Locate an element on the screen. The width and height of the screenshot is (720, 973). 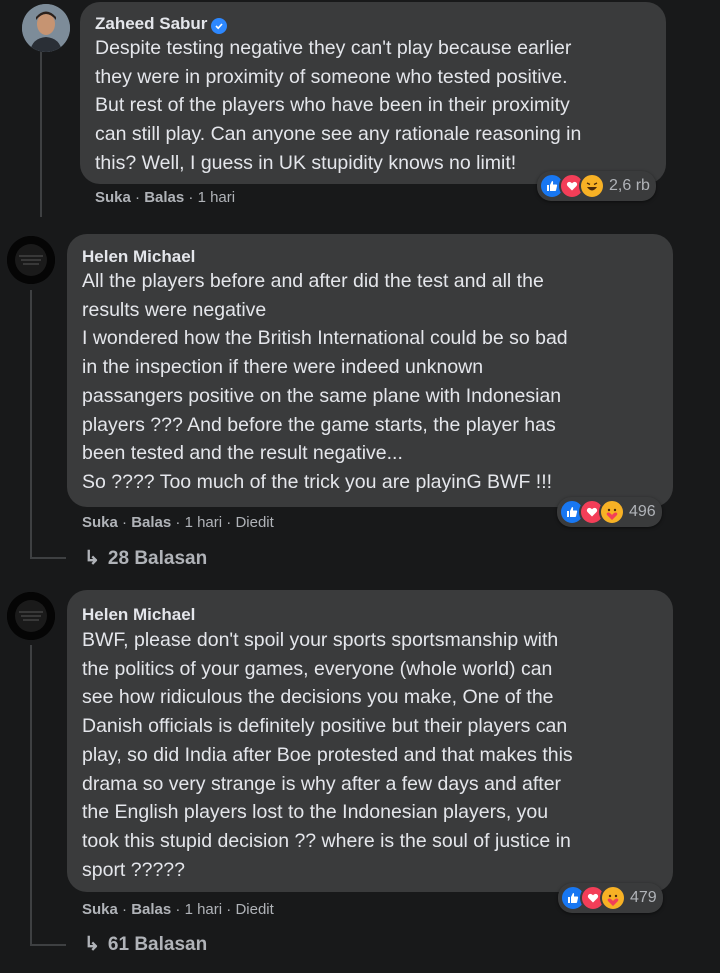
view-replies-button: ↳ 28 Balasan is located at coordinates (145, 558).